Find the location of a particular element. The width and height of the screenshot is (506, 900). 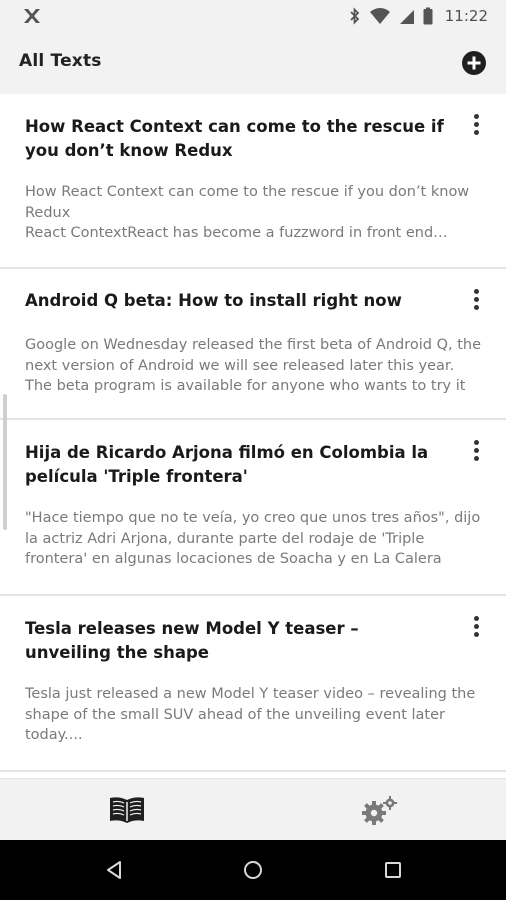

tab-settings is located at coordinates (379, 810).